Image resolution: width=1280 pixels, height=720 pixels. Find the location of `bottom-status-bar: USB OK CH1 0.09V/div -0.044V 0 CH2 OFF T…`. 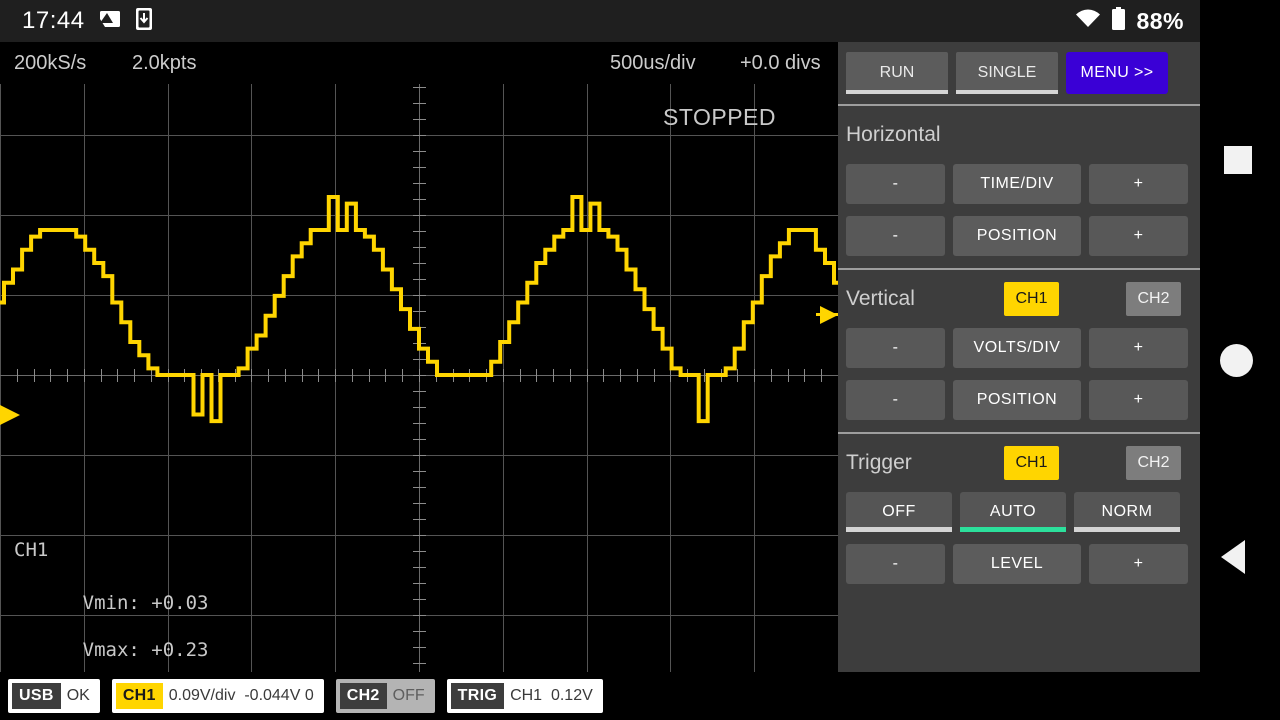

bottom-status-bar: USB OK CH1 0.09V/div -0.044V 0 CH2 OFF T… is located at coordinates (600, 696).